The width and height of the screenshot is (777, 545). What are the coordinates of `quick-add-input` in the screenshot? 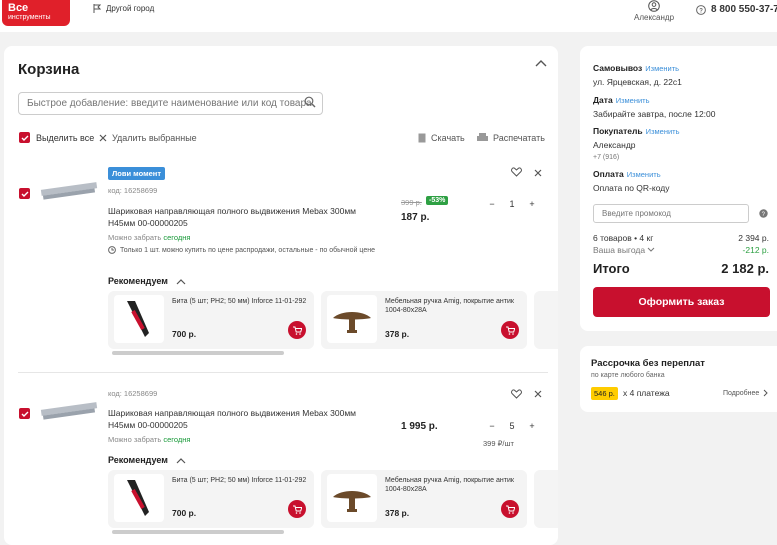 It's located at (170, 103).